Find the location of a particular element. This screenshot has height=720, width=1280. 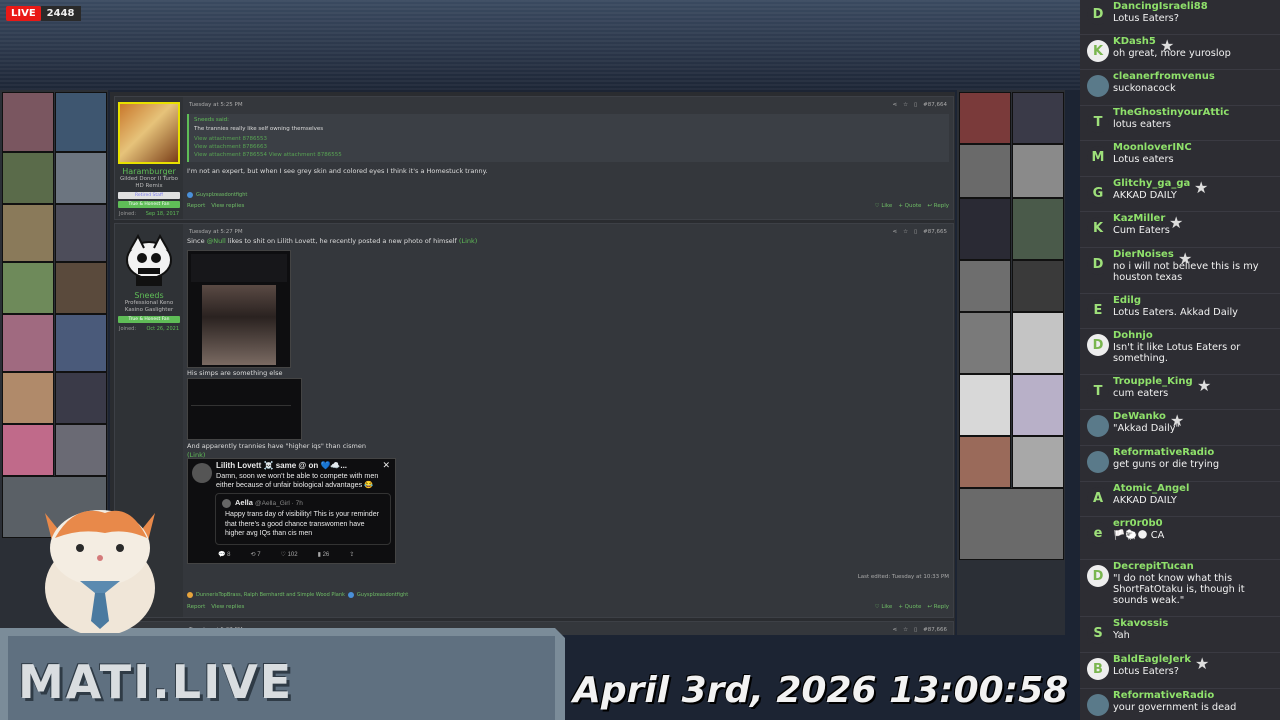

post-number: #87,666 is located at coordinates (935, 630).